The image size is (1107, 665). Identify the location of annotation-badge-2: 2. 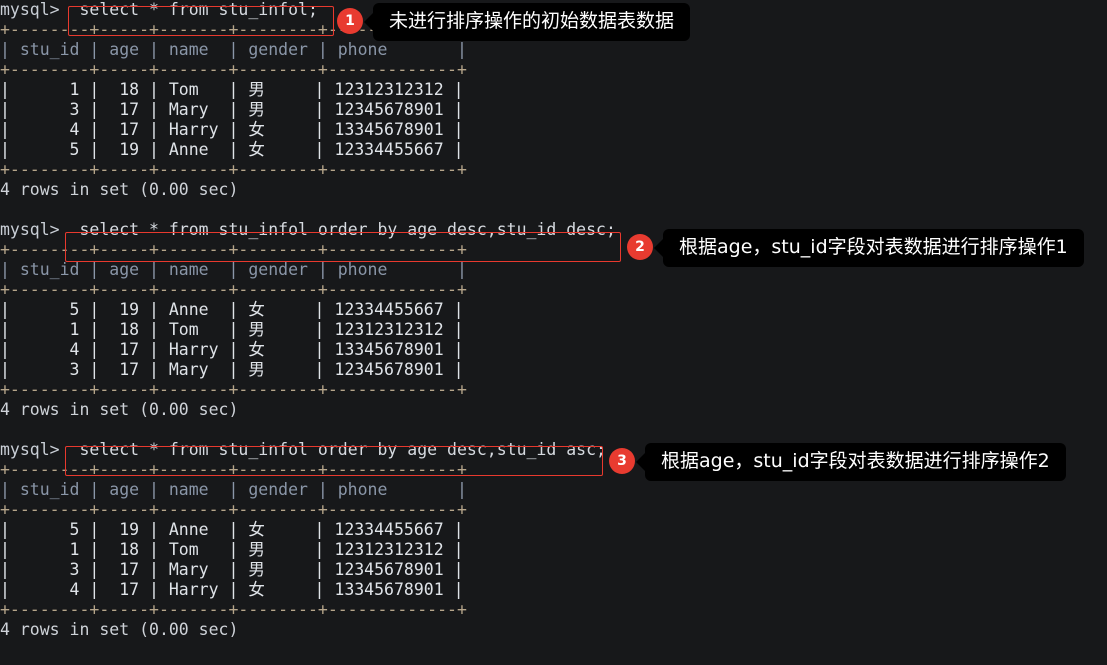
(640, 247).